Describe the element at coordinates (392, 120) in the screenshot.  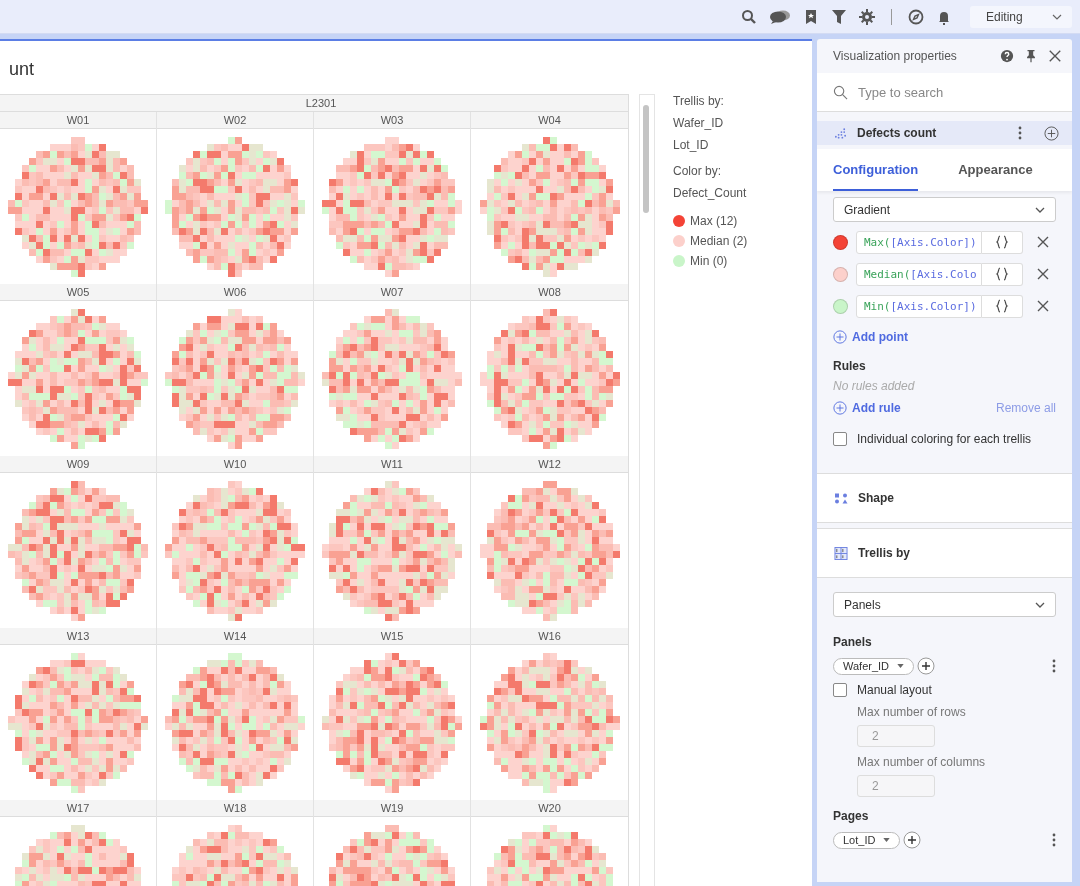
I see `trellis-panel-header: W03` at that location.